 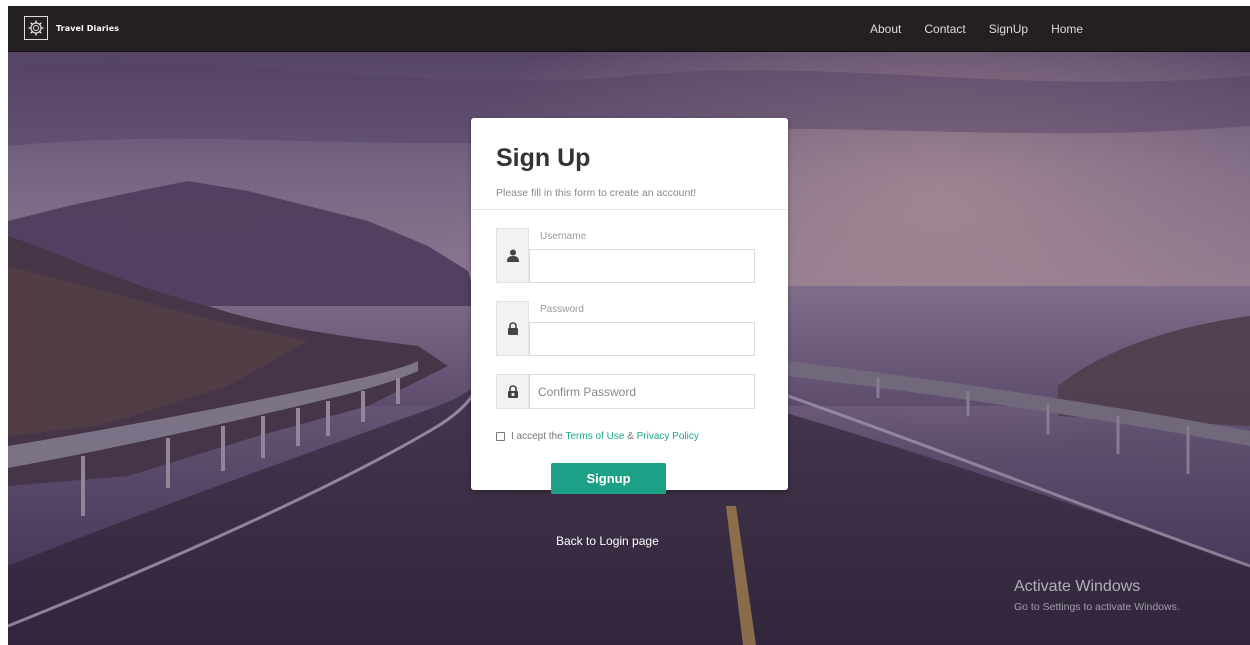 I want to click on nav-links: About Contact SignUp Home, so click(x=988, y=28).